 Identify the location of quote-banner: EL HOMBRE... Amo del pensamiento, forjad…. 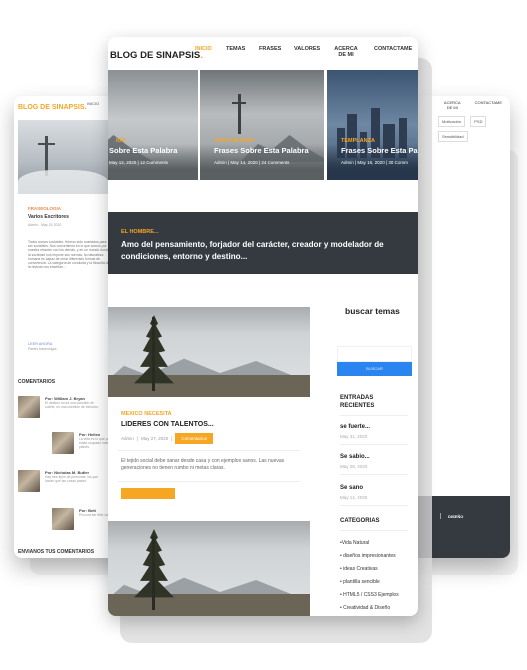
(263, 243).